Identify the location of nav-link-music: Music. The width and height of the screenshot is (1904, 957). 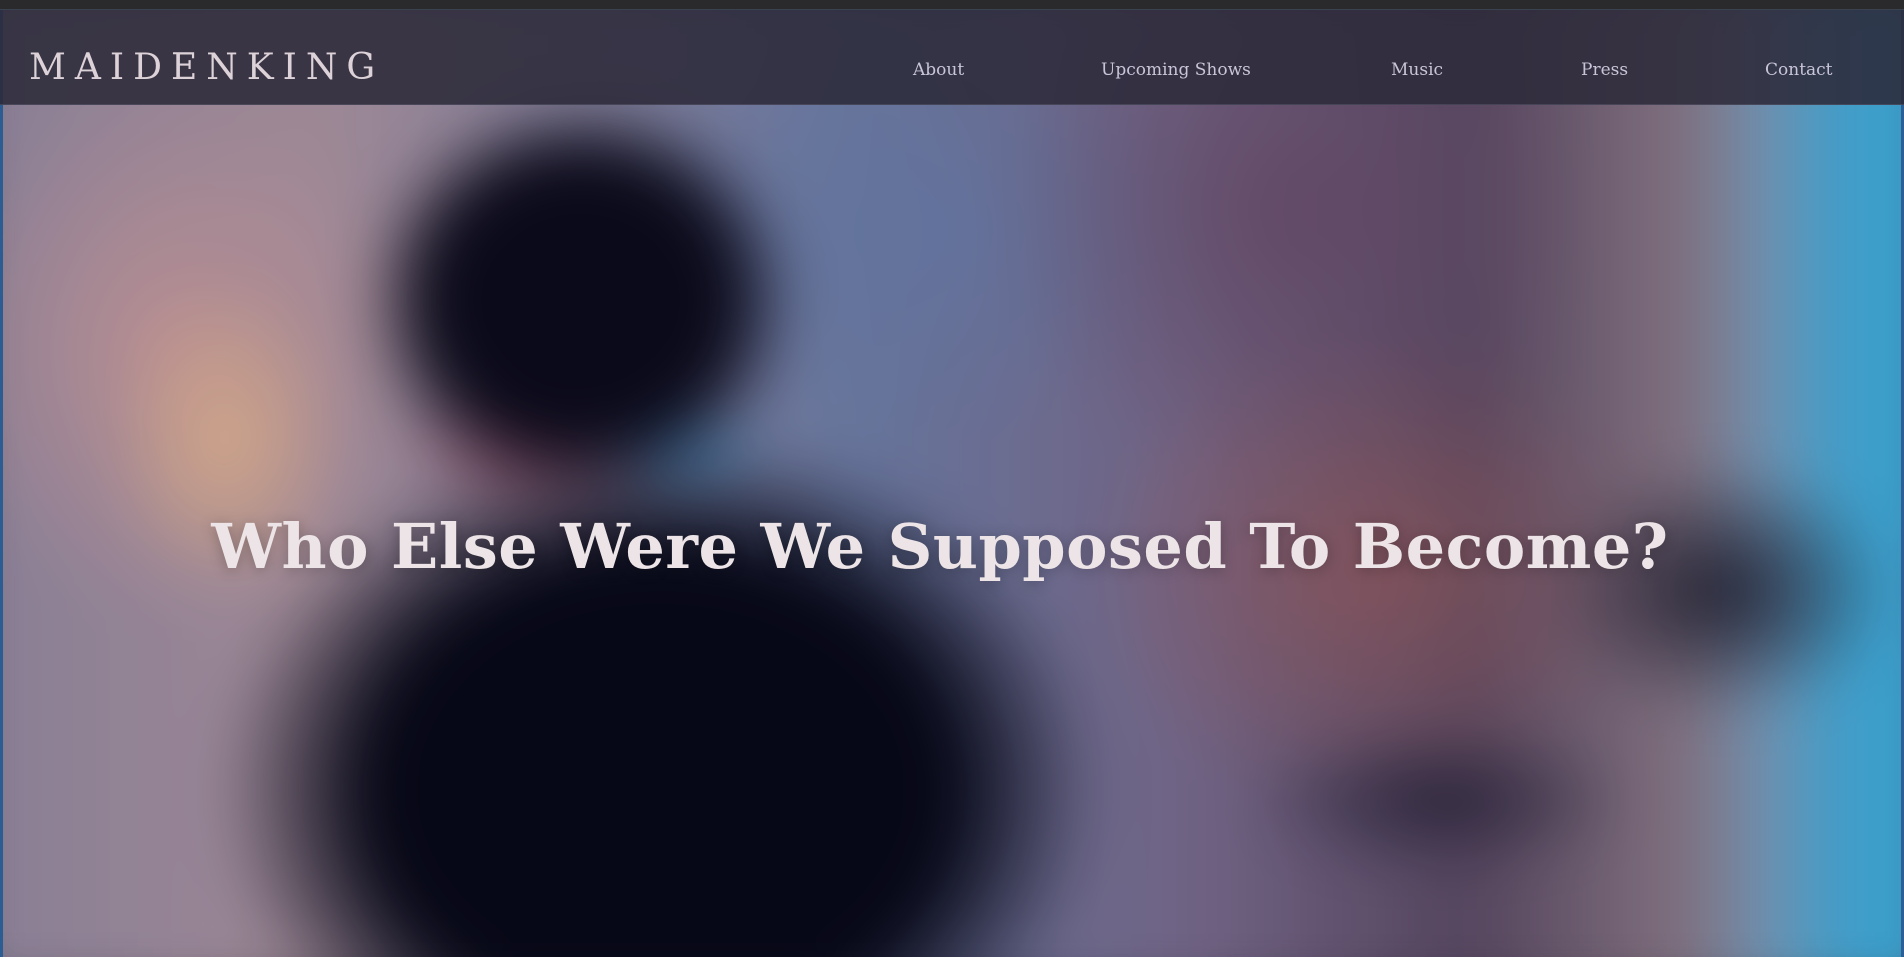
(1417, 70).